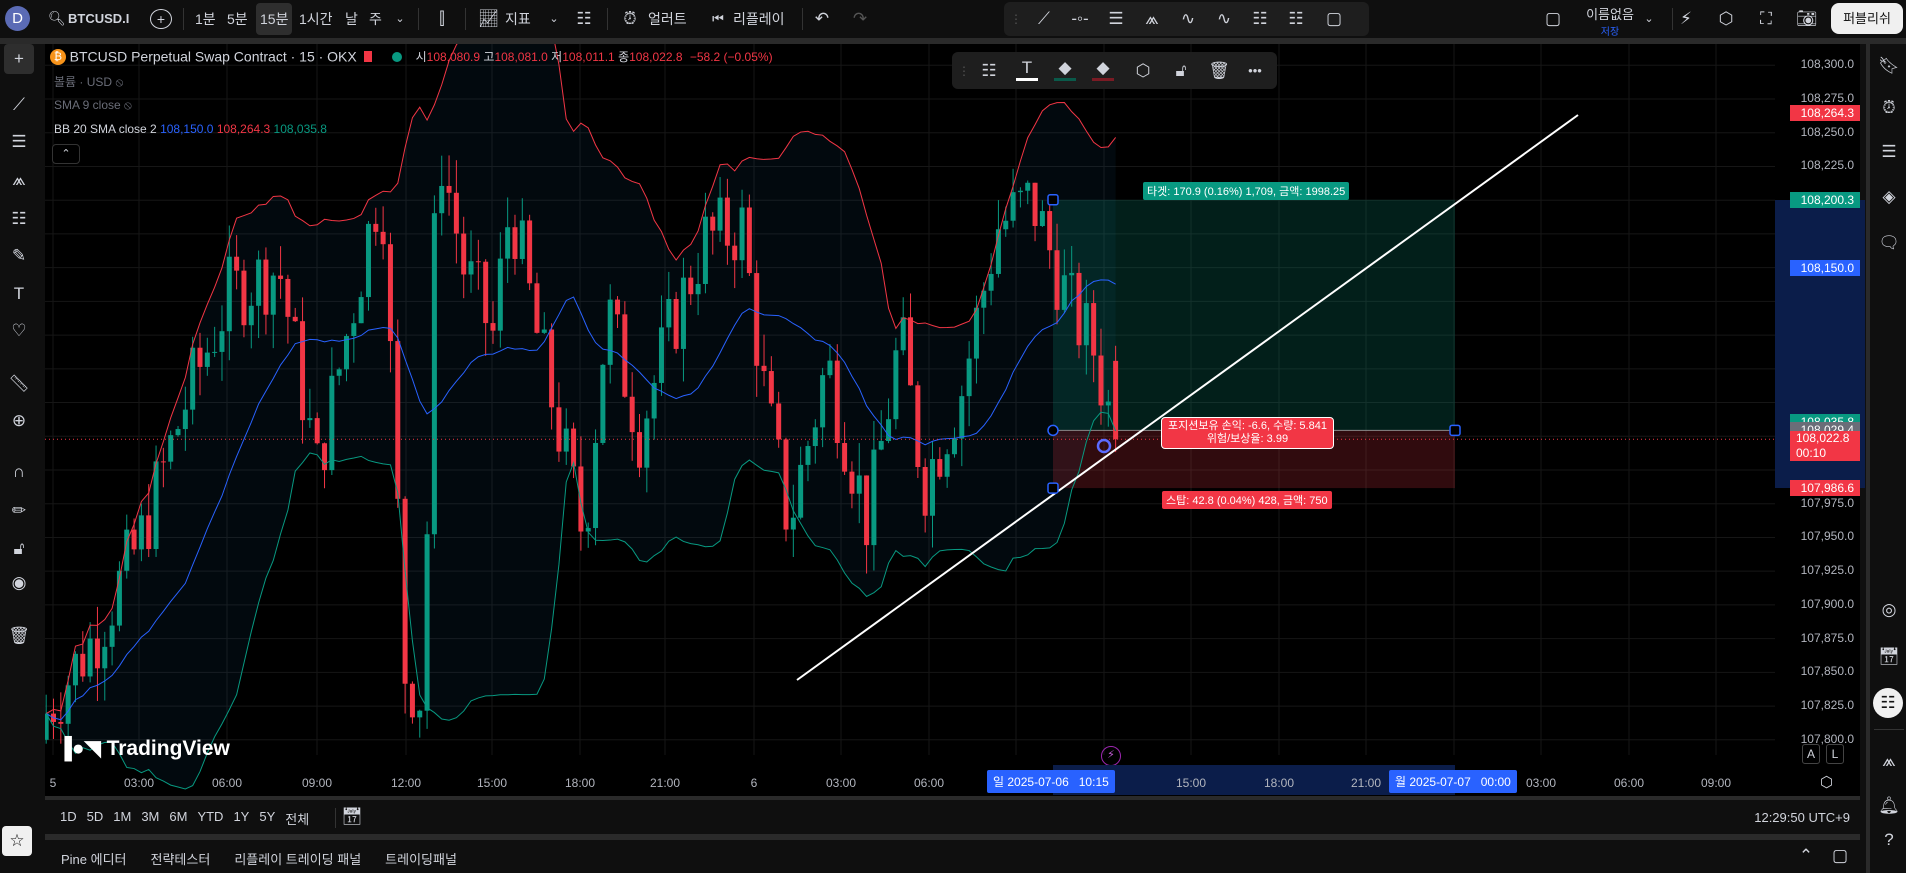 The height and width of the screenshot is (873, 1906). What do you see at coordinates (19, 421) in the screenshot?
I see `zoom-in-icon: ⊕` at bounding box center [19, 421].